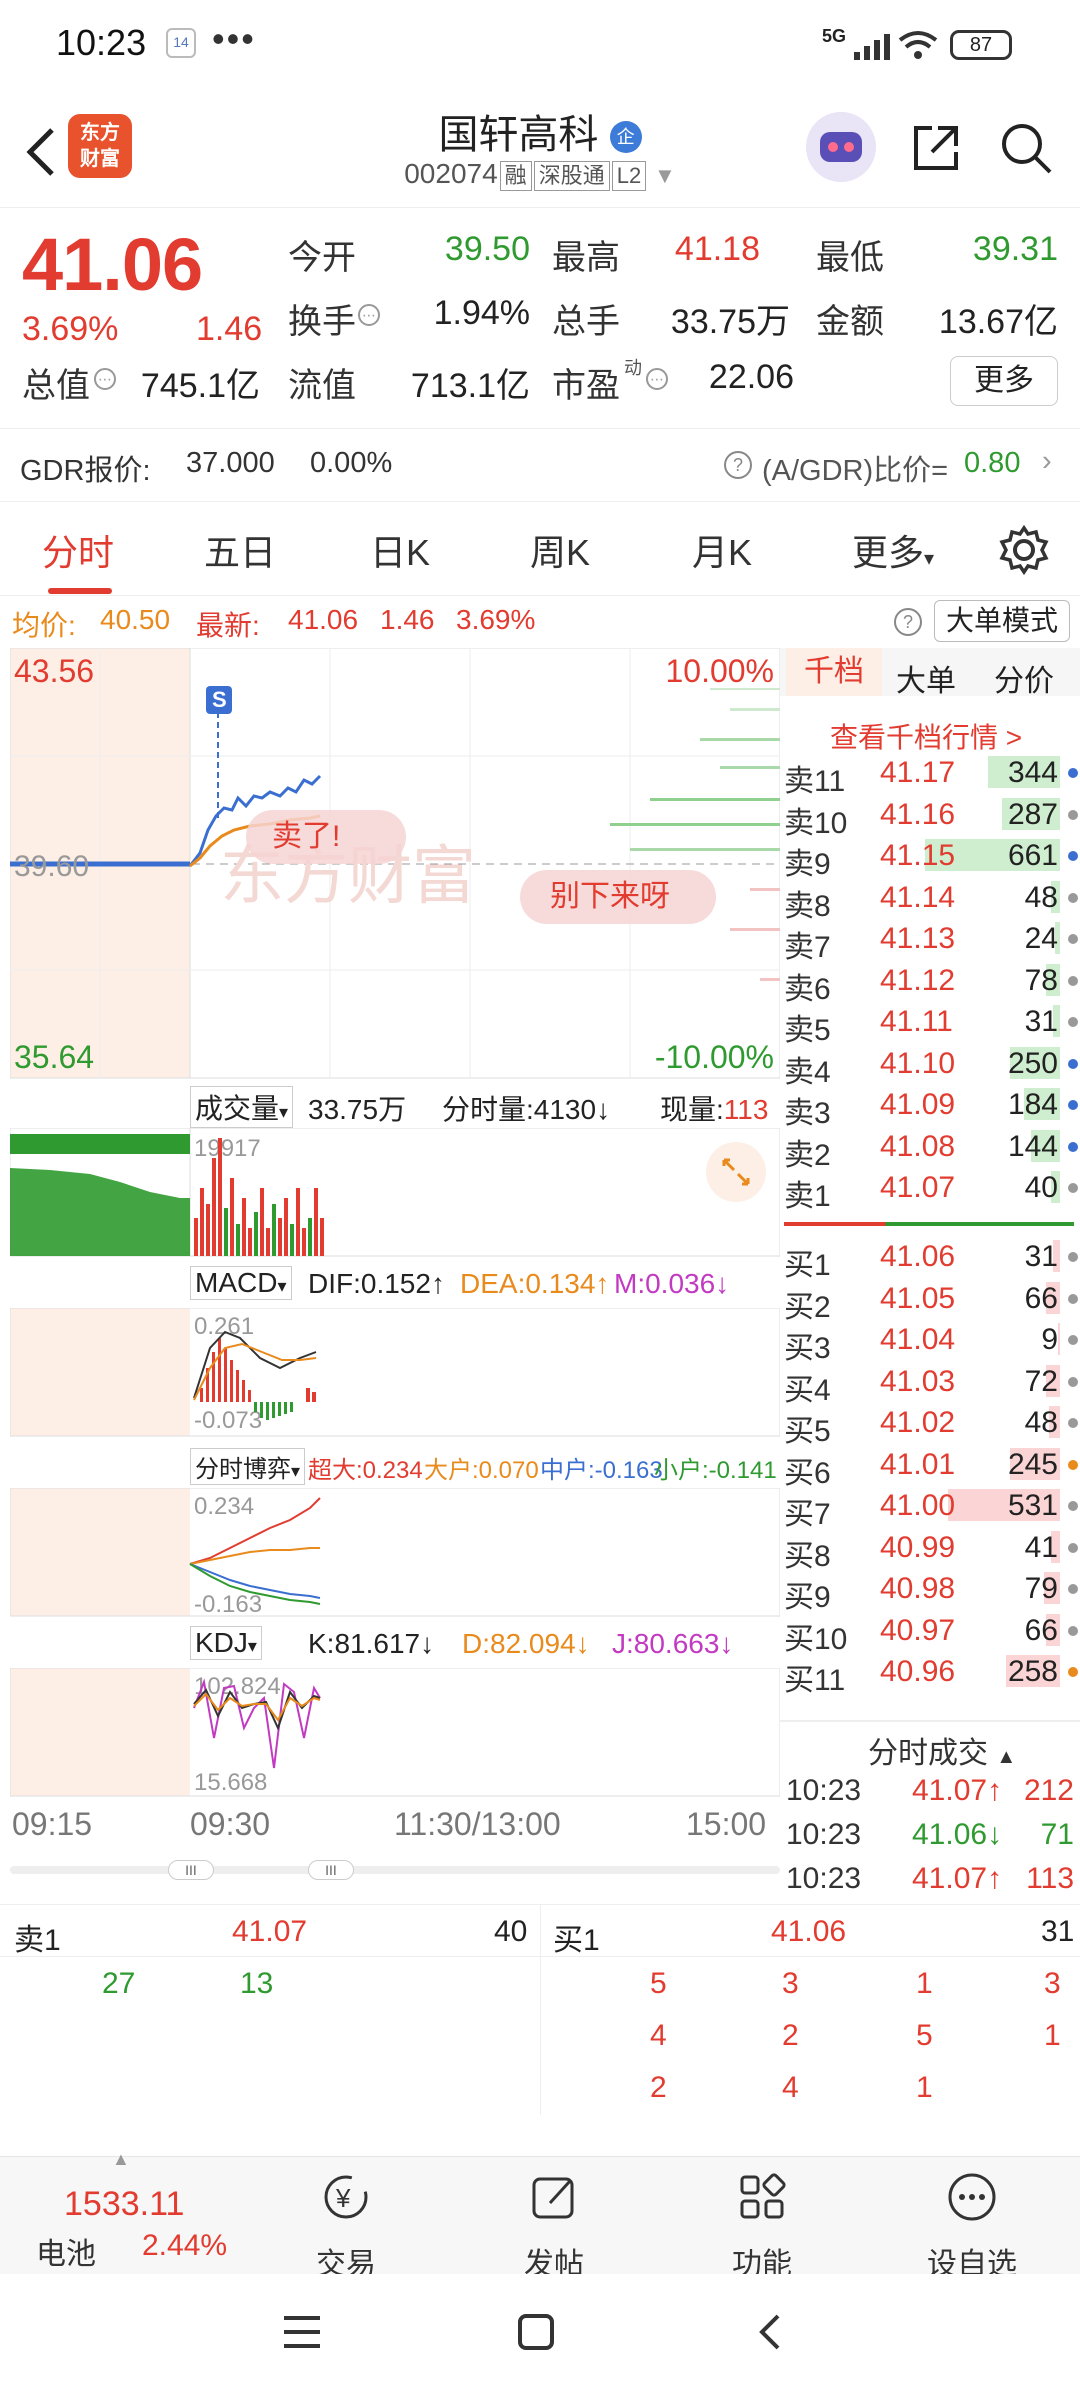 The image size is (1080, 2400). Describe the element at coordinates (930, 817) in the screenshot. I see `ask-row: 卖10 41.16 287` at that location.